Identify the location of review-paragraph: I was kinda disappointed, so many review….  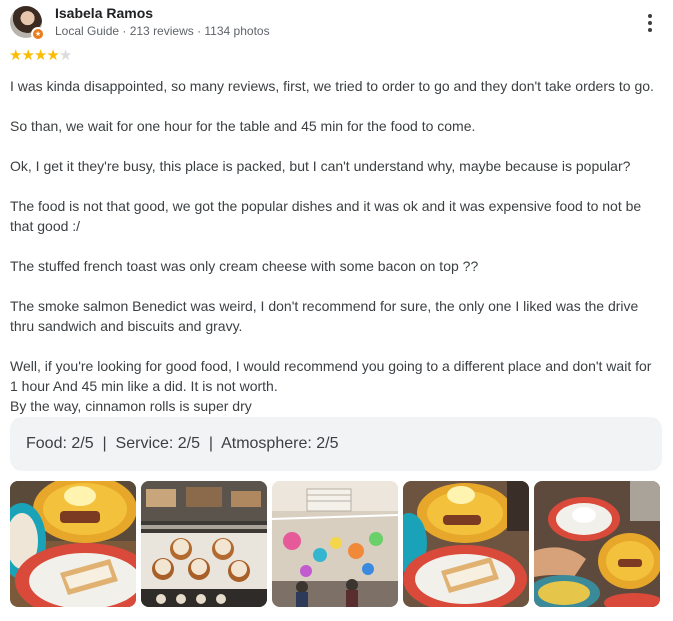
(332, 86).